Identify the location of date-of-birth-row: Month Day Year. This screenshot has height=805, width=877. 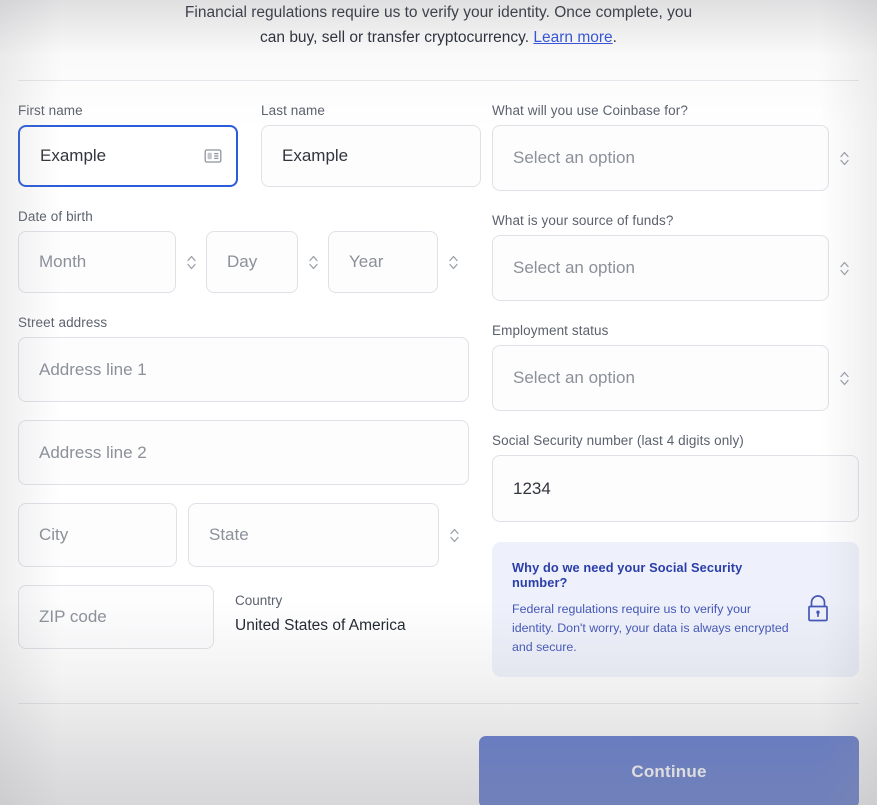
(243, 262).